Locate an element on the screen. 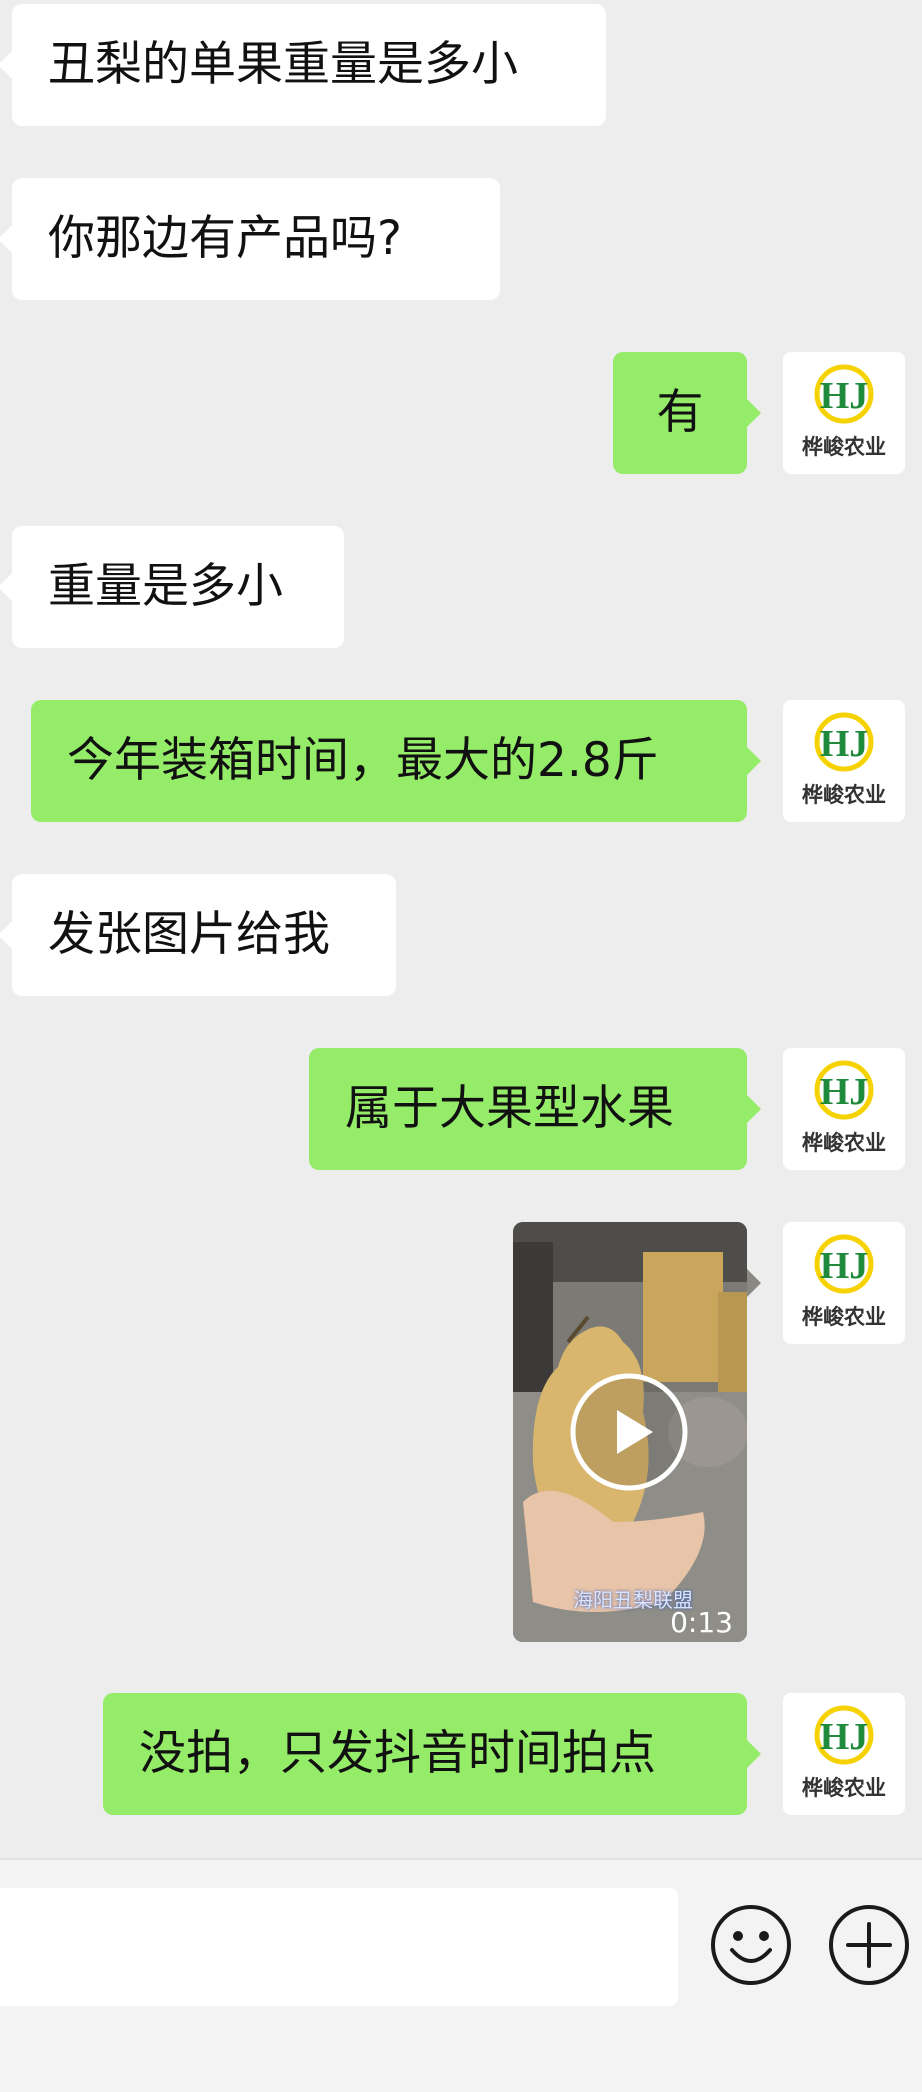  chat-input-bar is located at coordinates (461, 1975).